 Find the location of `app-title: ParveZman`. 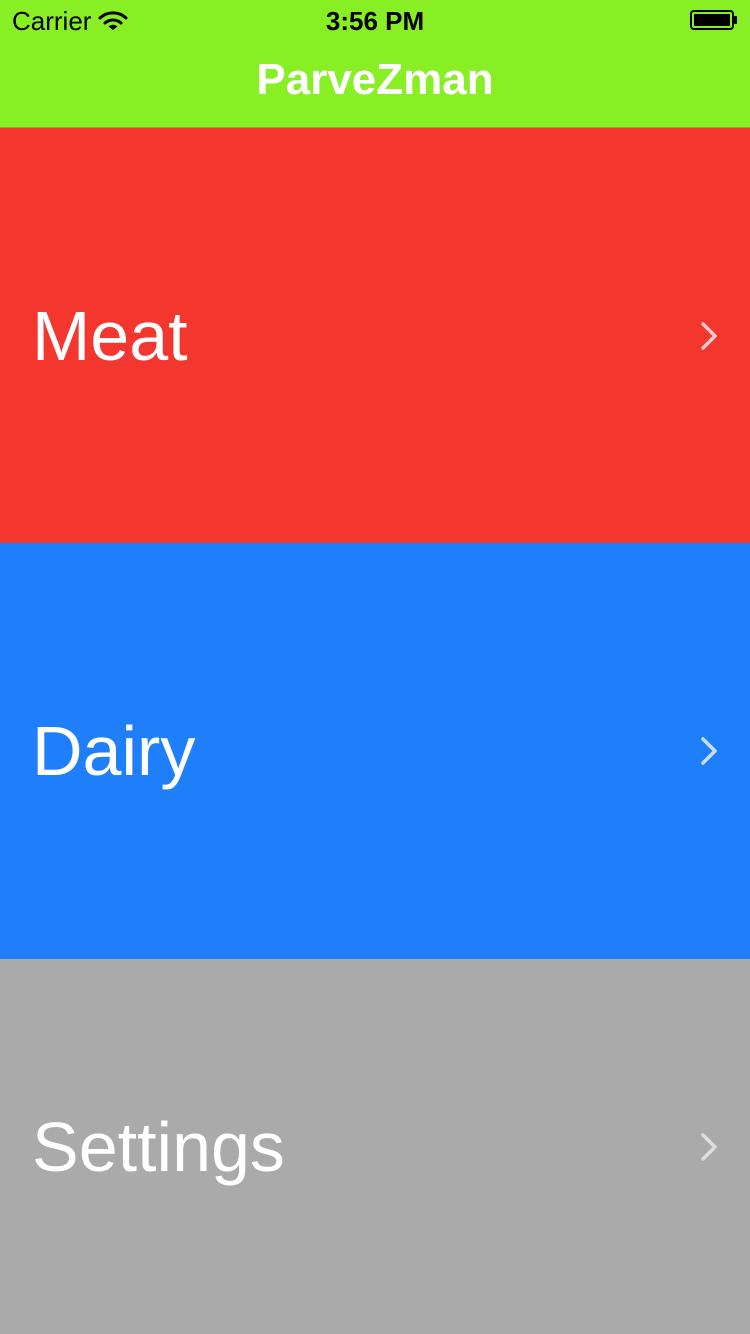

app-title: ParveZman is located at coordinates (375, 79).